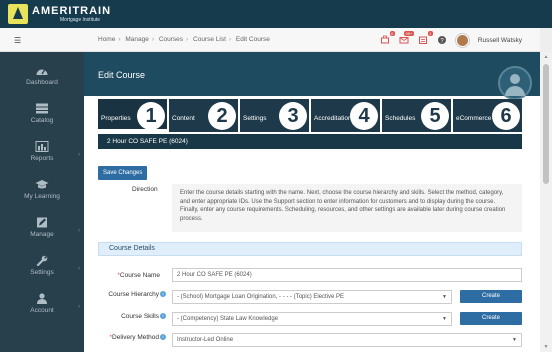  Describe the element at coordinates (42, 146) in the screenshot. I see `bar-chart-icon` at that location.